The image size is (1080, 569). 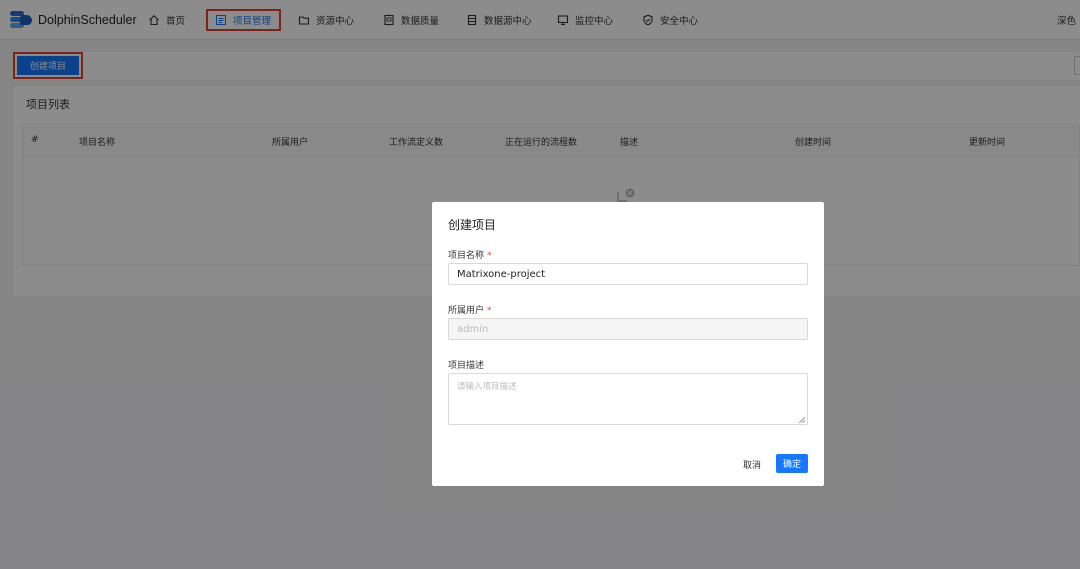 I want to click on confirm-button: 确定, so click(x=792, y=463).